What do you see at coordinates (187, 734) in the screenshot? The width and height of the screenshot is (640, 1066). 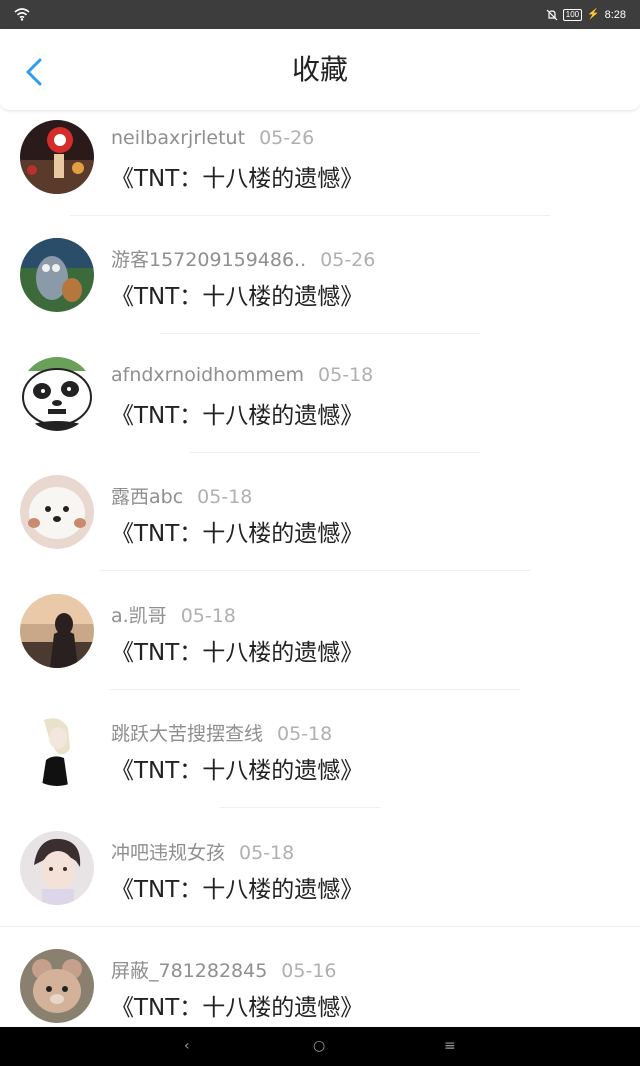 I see `username: 跳跃大苦搜摆查线` at bounding box center [187, 734].